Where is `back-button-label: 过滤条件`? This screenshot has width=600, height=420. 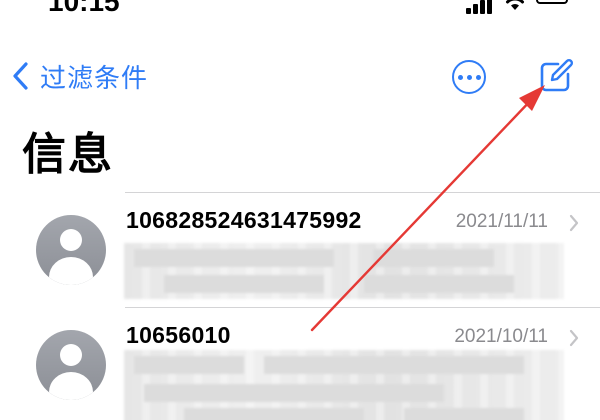 back-button-label: 过滤条件 is located at coordinates (94, 78).